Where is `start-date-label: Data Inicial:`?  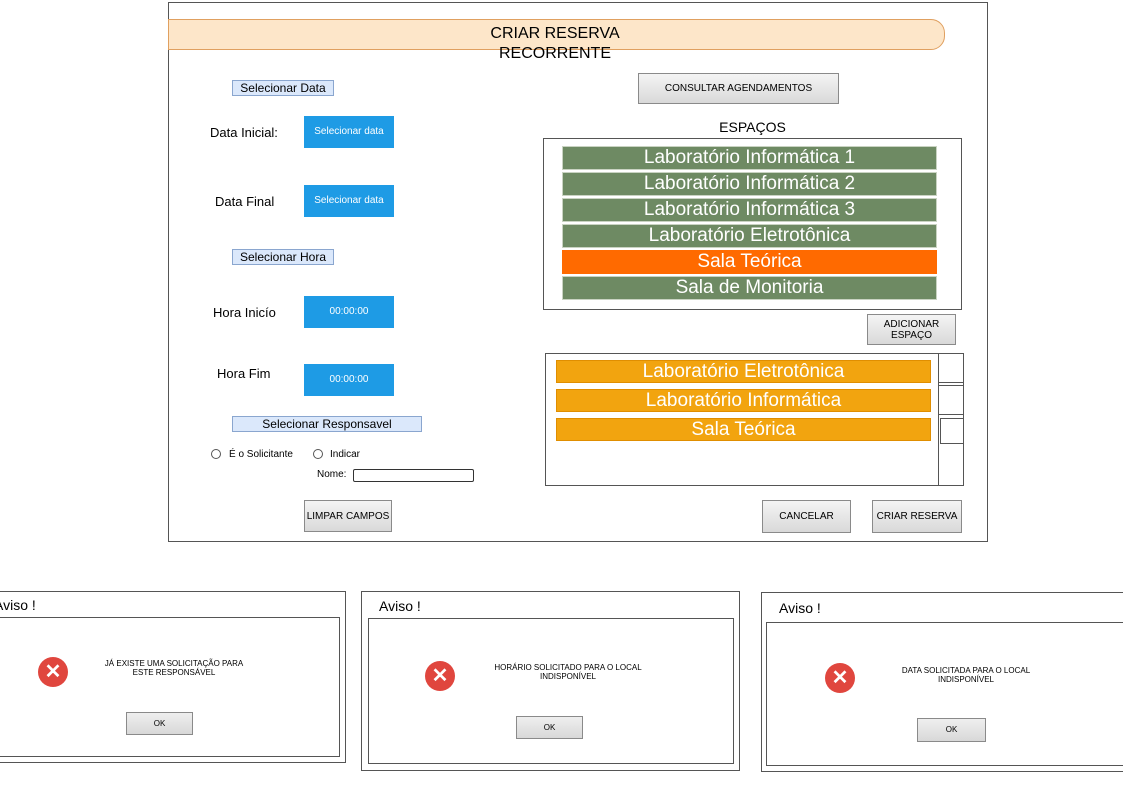 start-date-label: Data Inicial: is located at coordinates (244, 132).